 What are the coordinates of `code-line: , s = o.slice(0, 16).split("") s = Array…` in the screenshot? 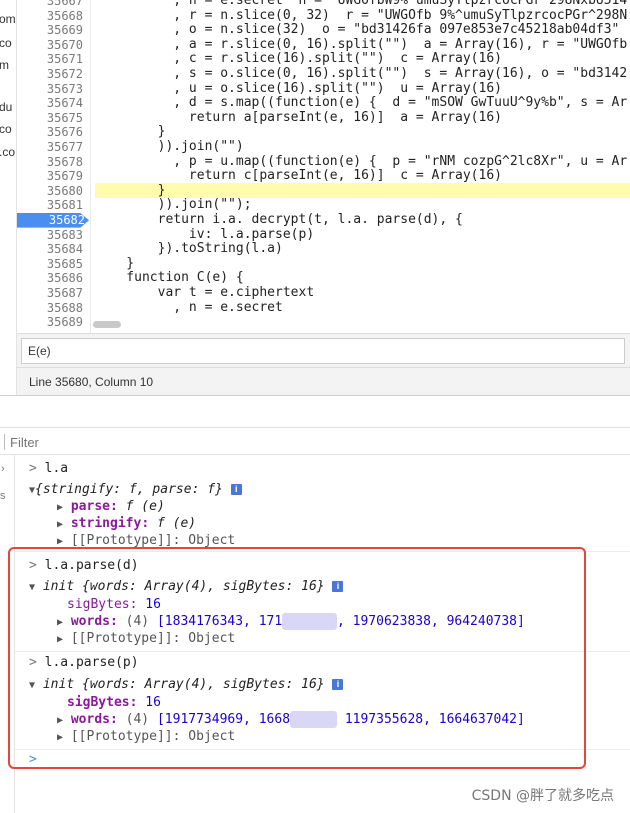 It's located at (361, 73).